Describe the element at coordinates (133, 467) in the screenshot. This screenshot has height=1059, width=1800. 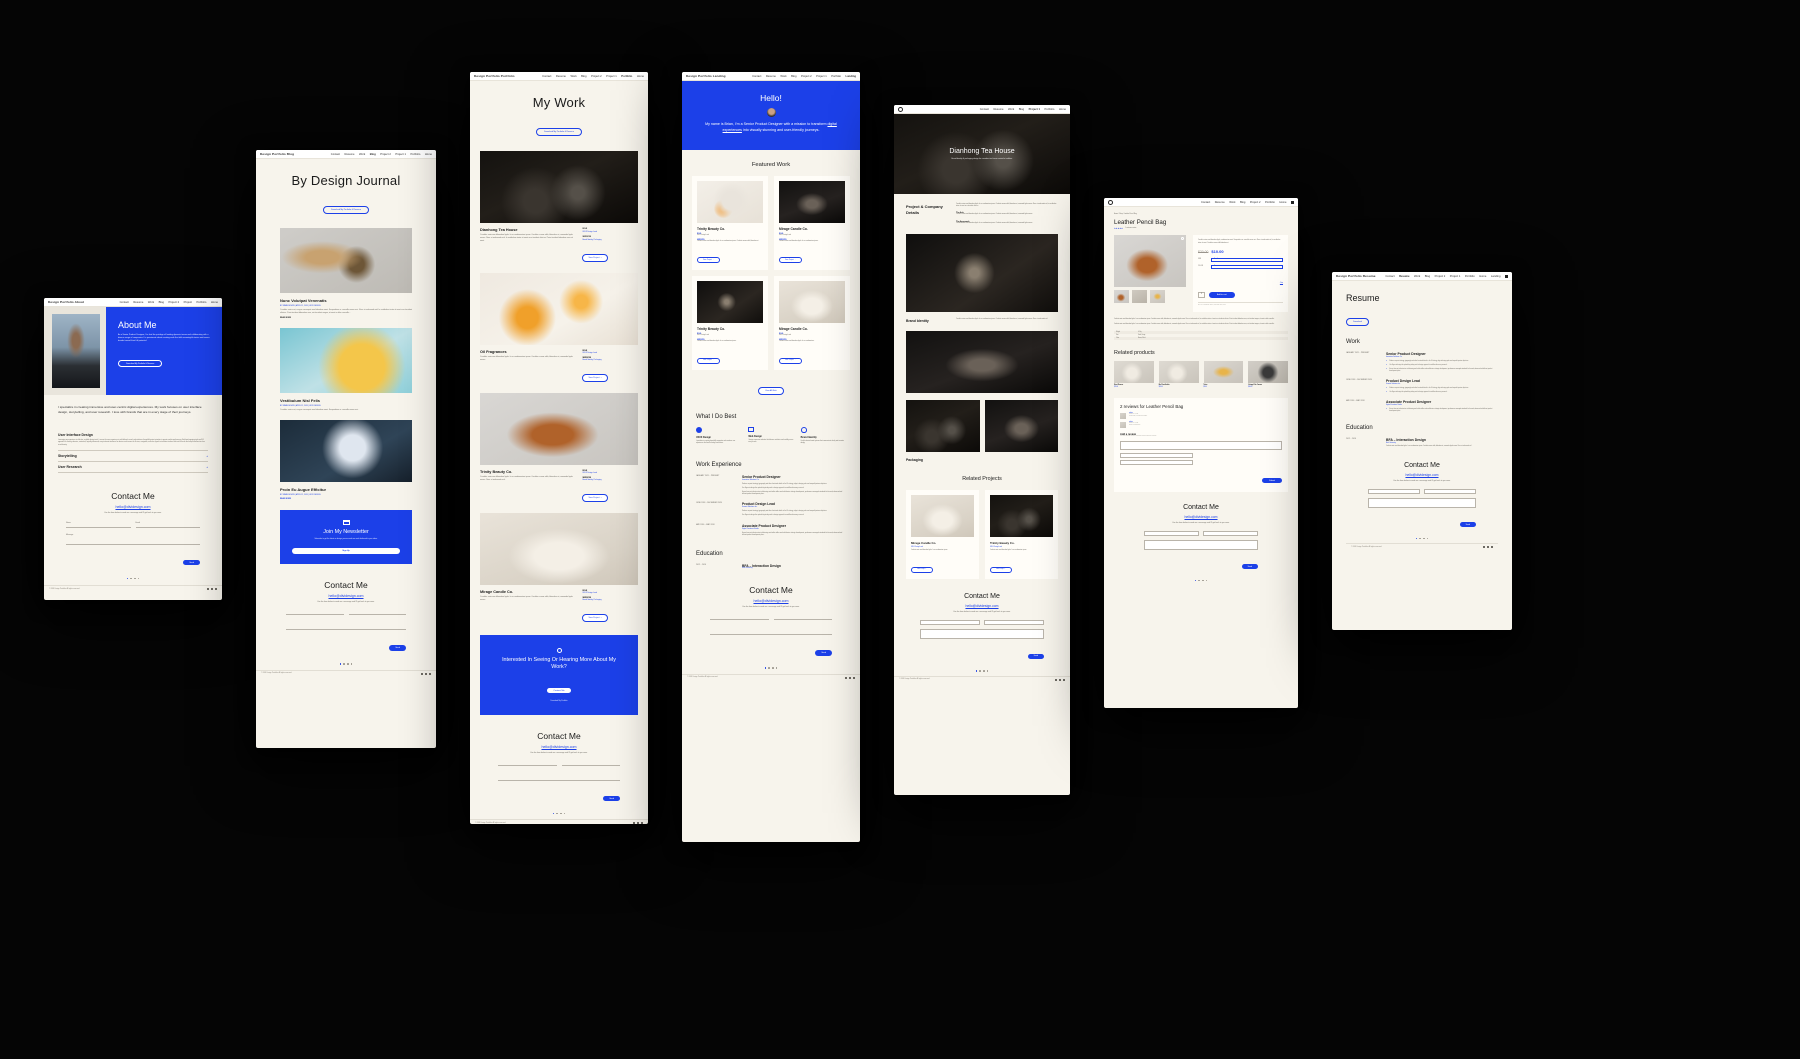
I see `accordion-user-research: User Research +` at that location.